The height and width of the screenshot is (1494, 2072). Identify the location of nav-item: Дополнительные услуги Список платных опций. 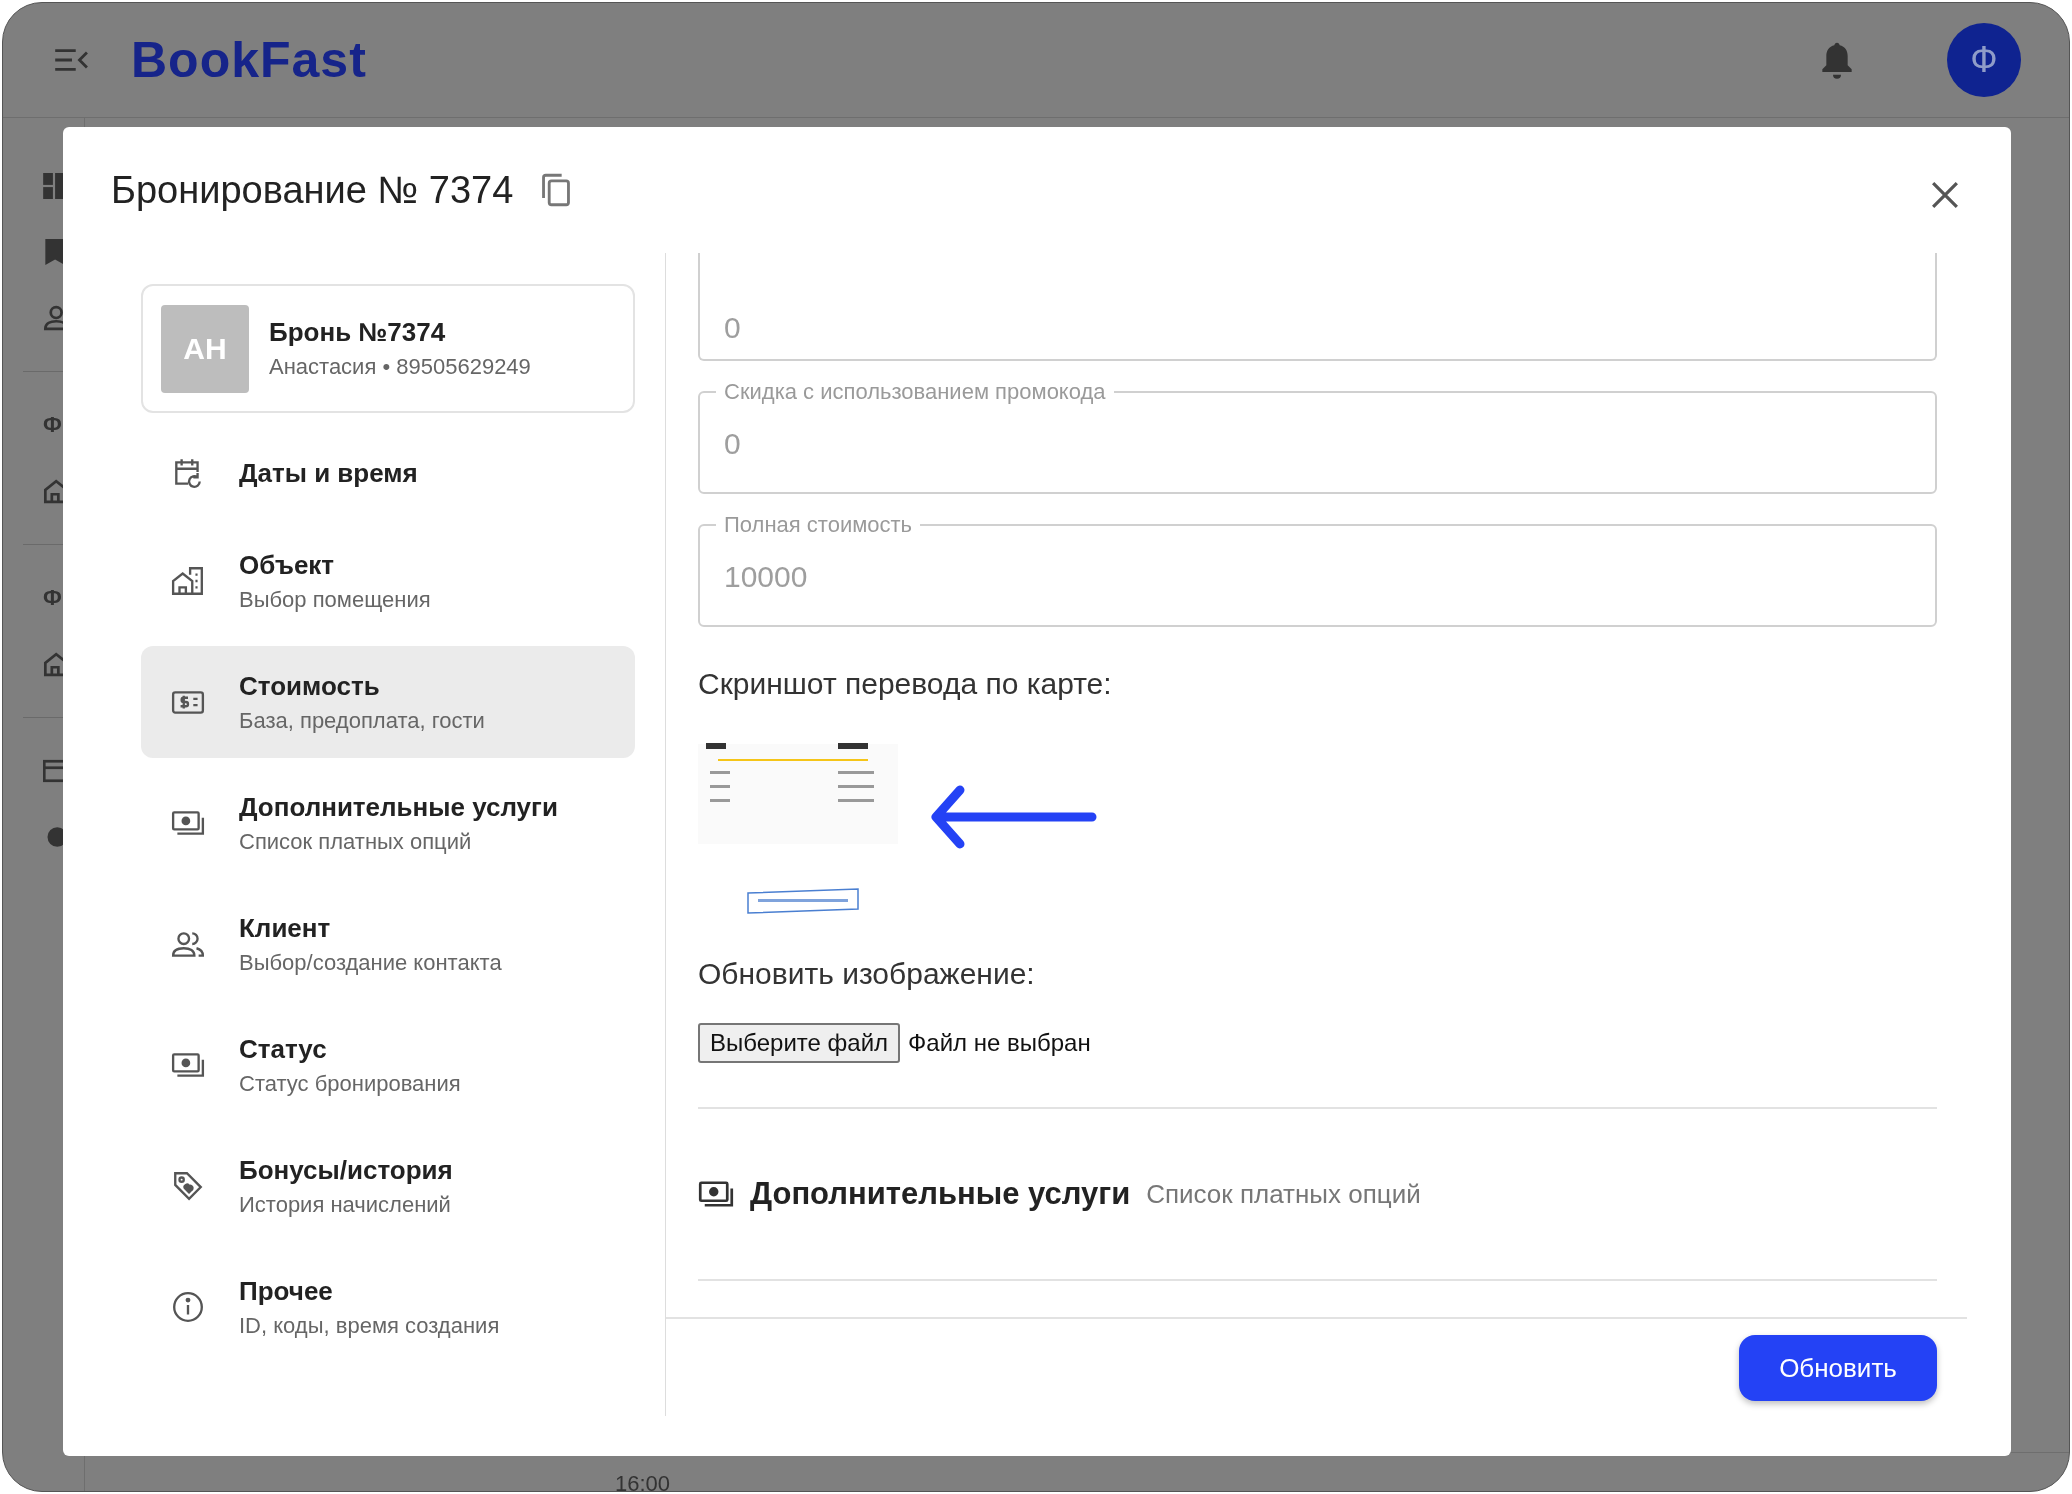
(388, 823).